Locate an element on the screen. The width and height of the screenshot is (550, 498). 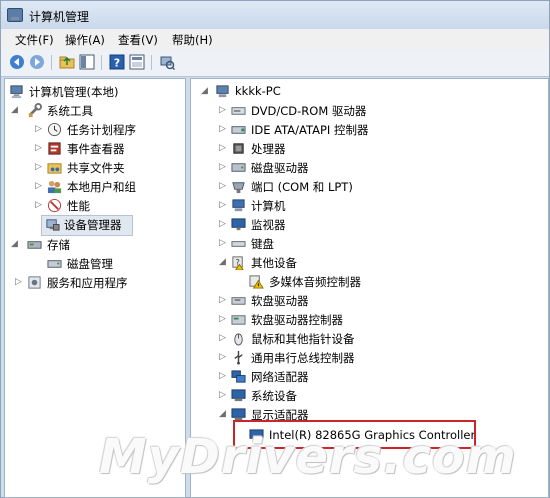
usb-icon is located at coordinates (238, 357).